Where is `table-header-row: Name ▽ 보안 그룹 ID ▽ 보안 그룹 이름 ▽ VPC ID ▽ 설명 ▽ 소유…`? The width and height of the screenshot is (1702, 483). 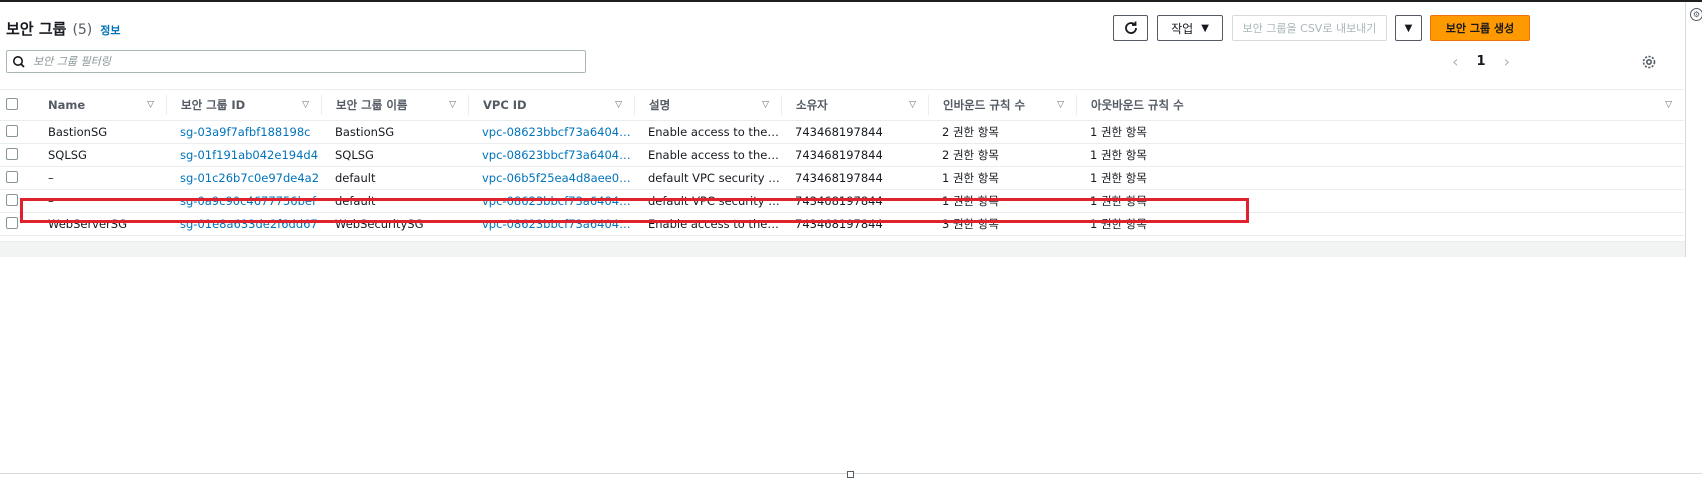
table-header-row: Name ▽ 보안 그룹 ID ▽ 보안 그룹 이름 ▽ VPC ID ▽ 설명 ▽ 소유… is located at coordinates (842, 105).